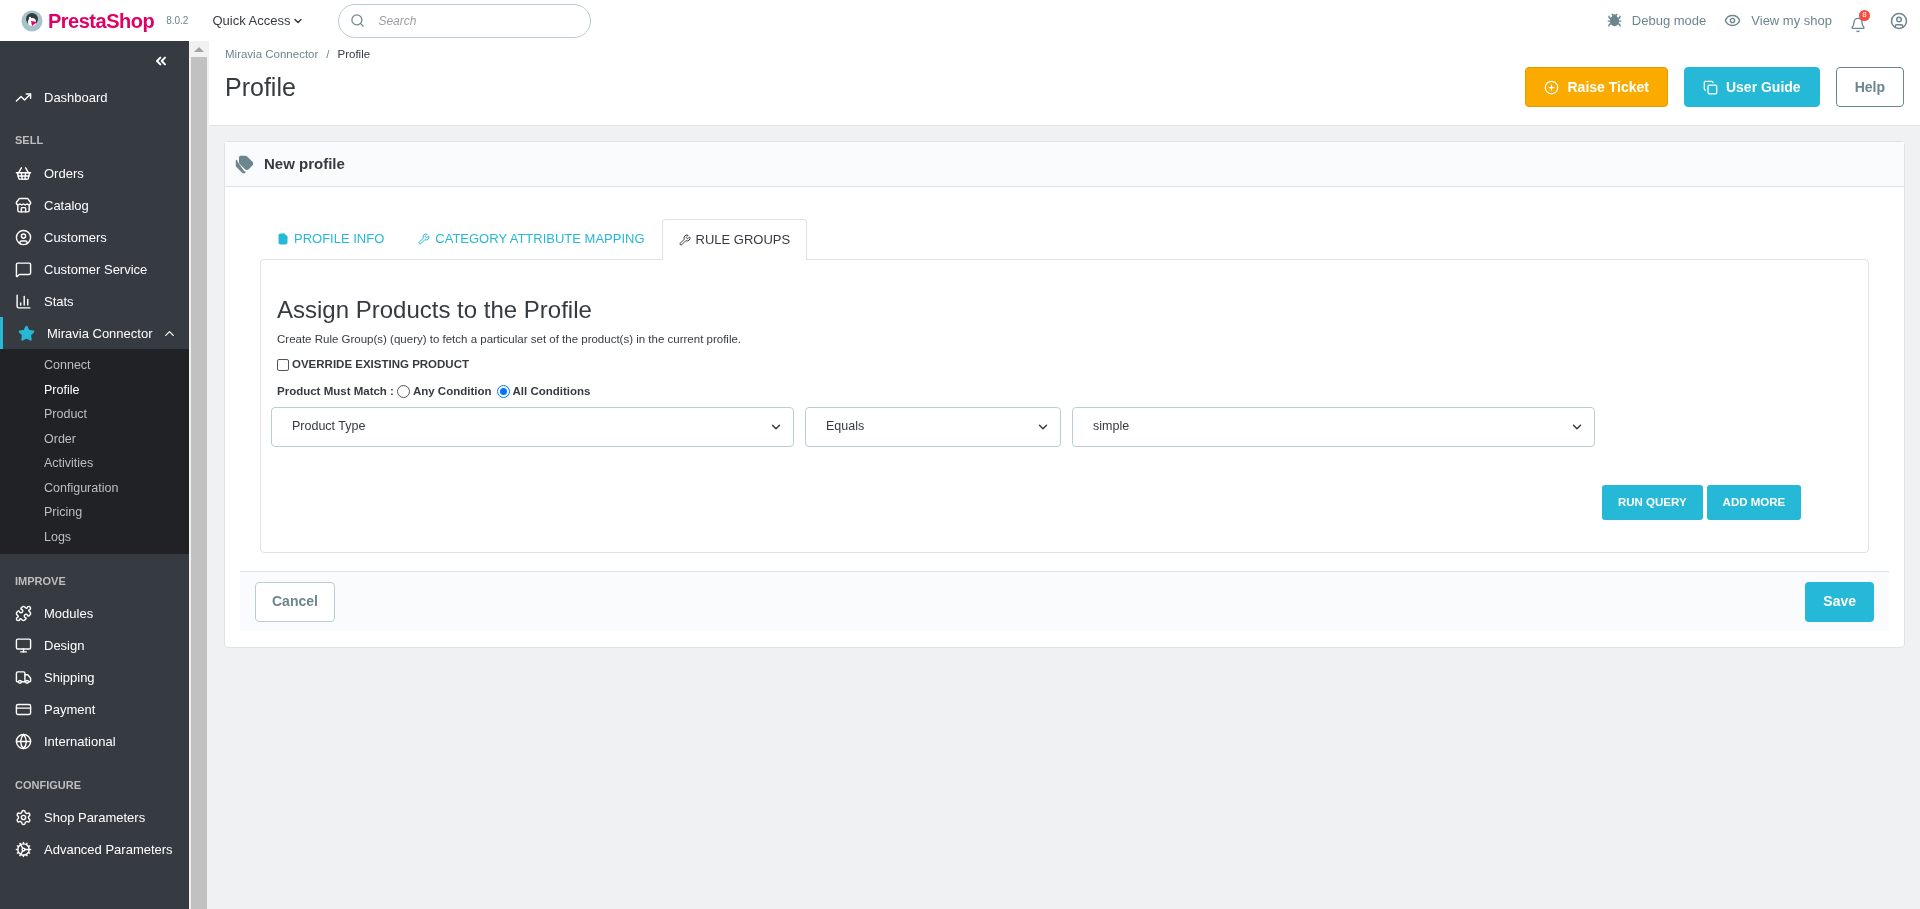 This screenshot has height=909, width=1920. I want to click on search-field: Search, so click(465, 20).